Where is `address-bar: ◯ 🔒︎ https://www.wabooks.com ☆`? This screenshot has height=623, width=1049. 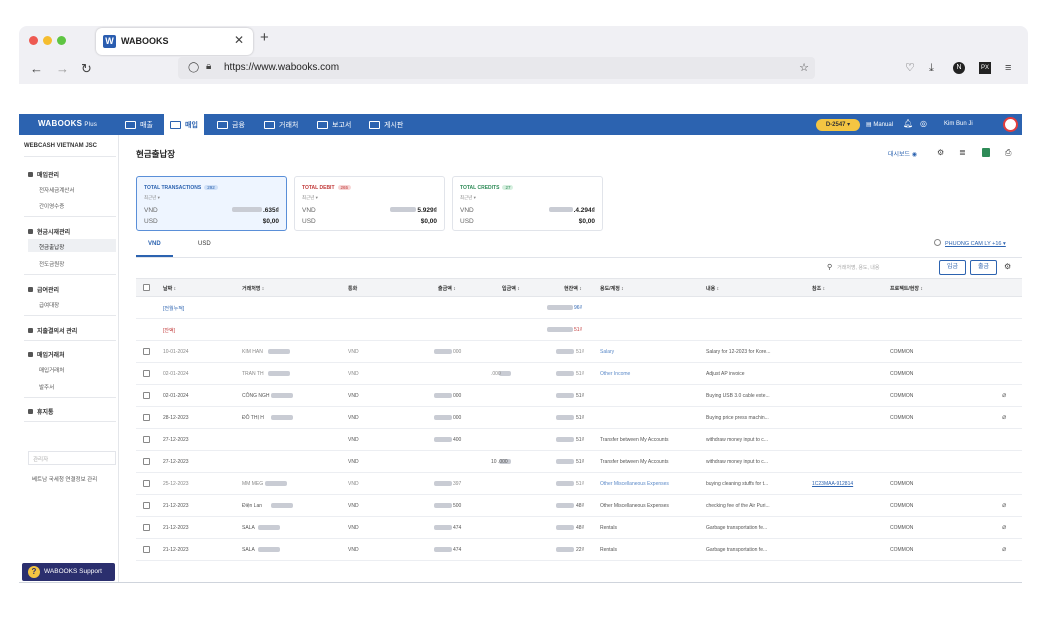 address-bar: ◯ 🔒︎ https://www.wabooks.com ☆ is located at coordinates (496, 68).